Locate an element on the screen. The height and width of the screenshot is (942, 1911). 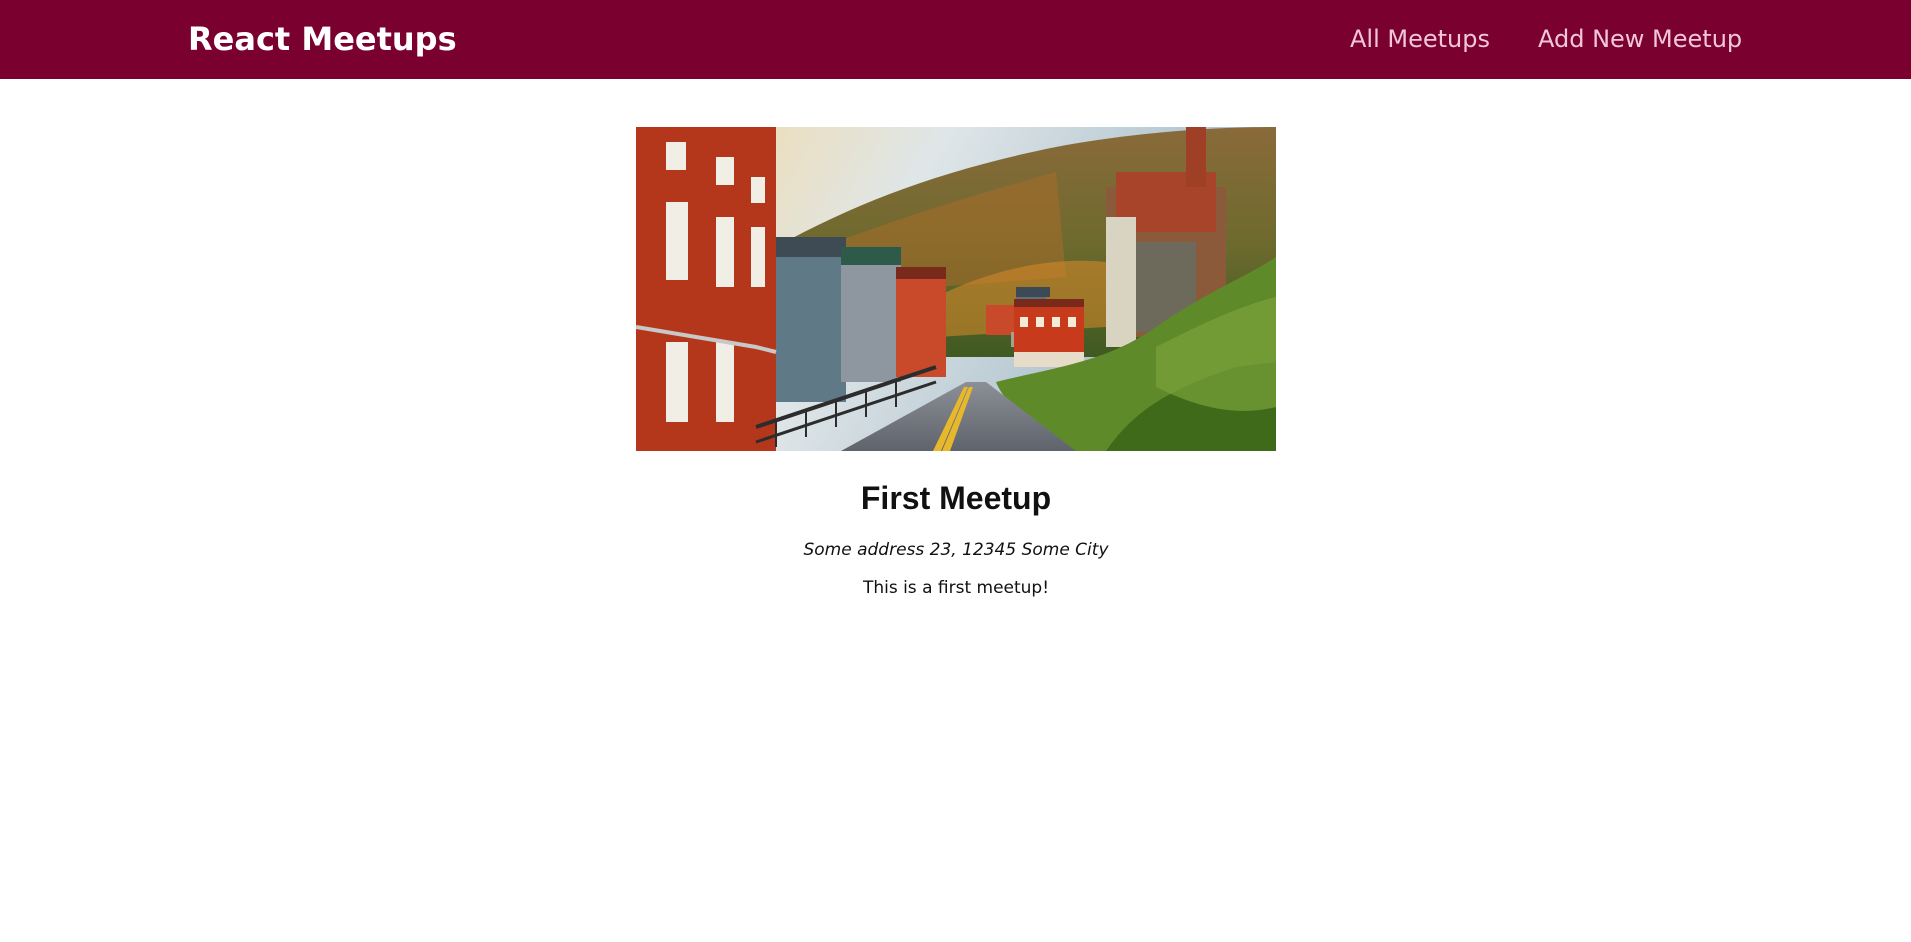
meetup-title: First Meetup is located at coordinates (956, 498).